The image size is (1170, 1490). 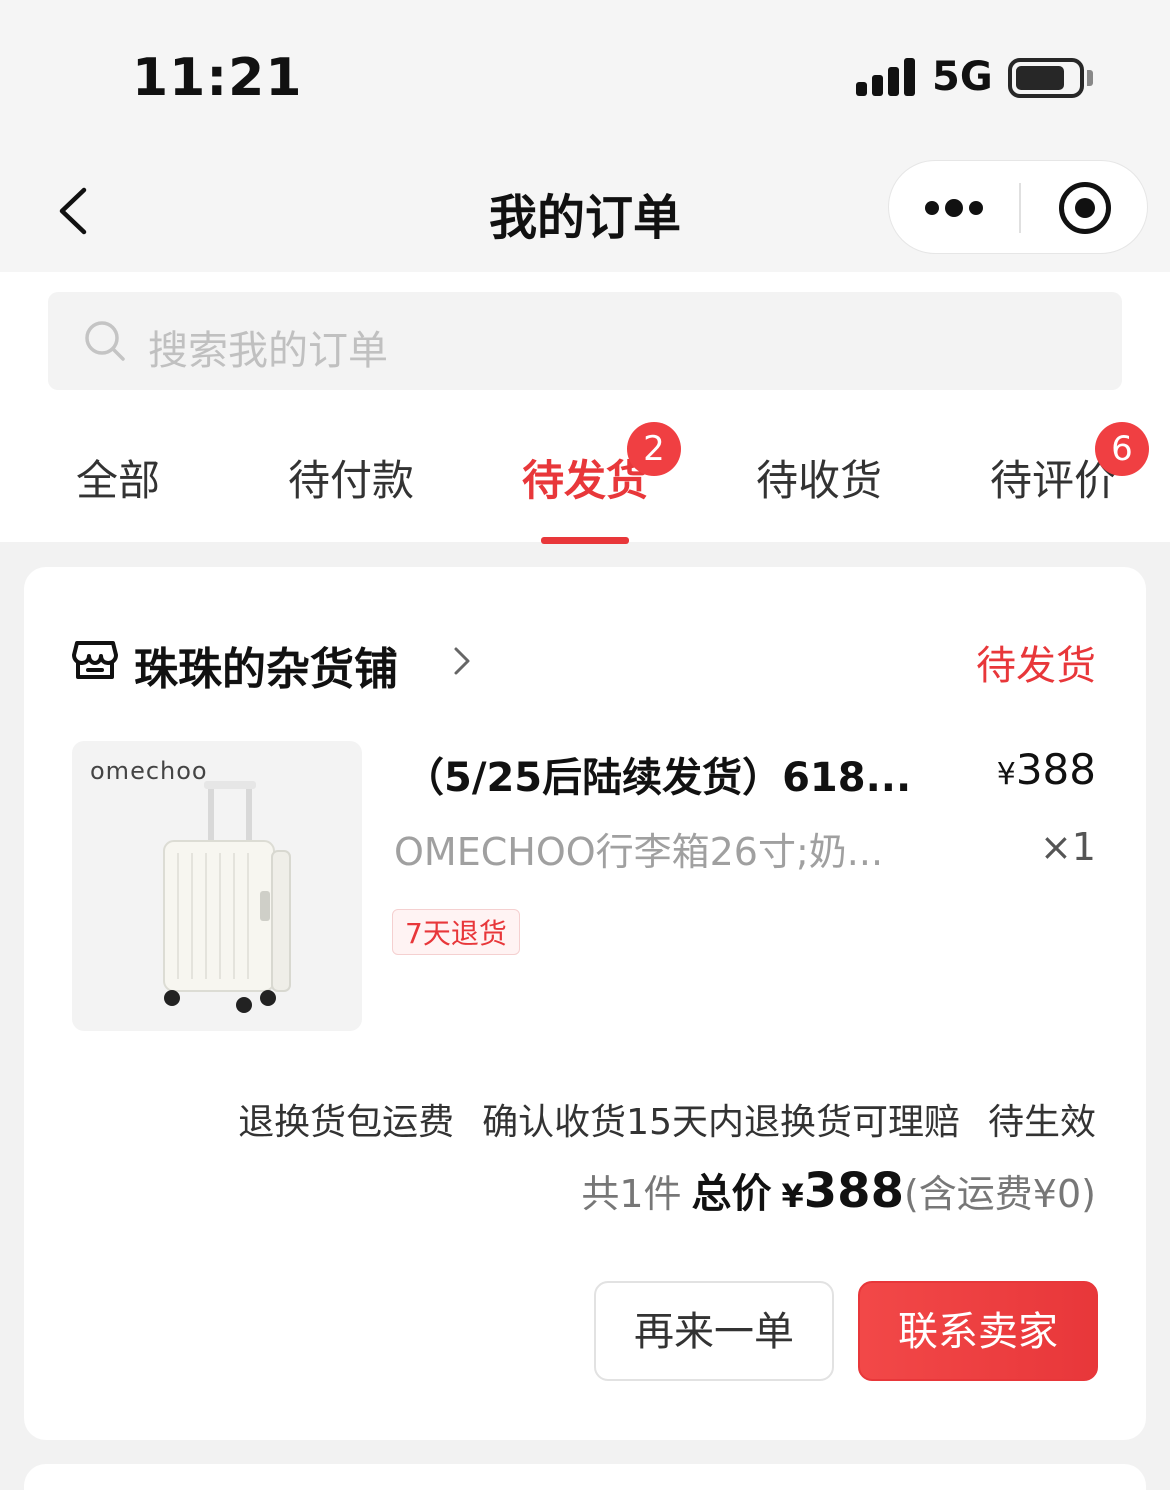 What do you see at coordinates (731, 1194) in the screenshot?
I see `total-label: 总价` at bounding box center [731, 1194].